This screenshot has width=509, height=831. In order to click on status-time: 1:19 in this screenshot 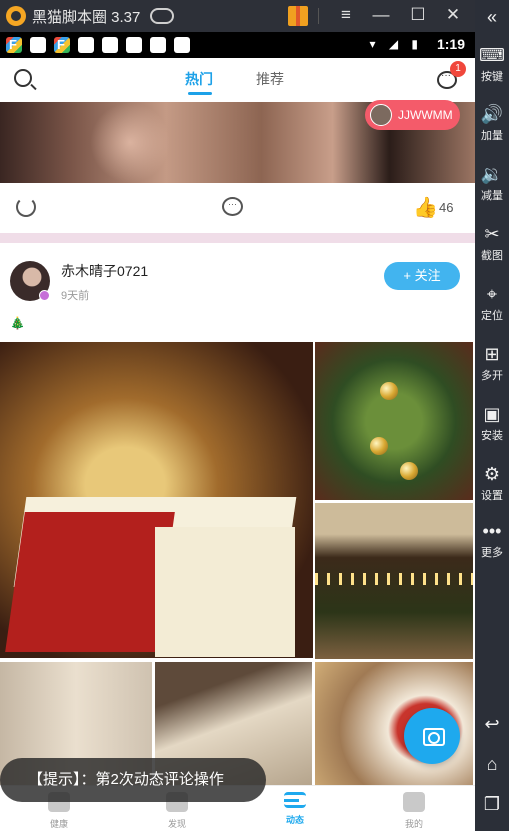, I will do `click(450, 44)`.